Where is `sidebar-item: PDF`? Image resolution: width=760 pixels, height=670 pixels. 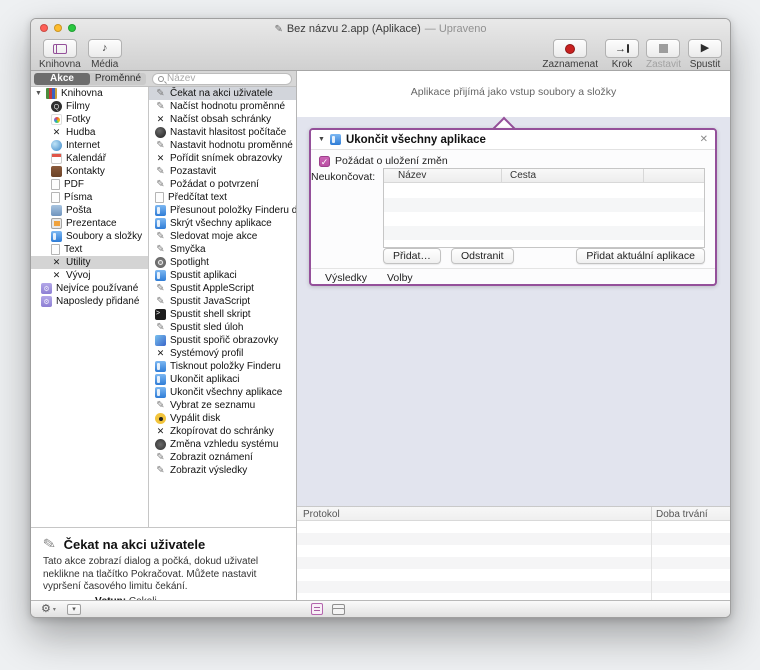
sidebar-item: PDF is located at coordinates (89, 184).